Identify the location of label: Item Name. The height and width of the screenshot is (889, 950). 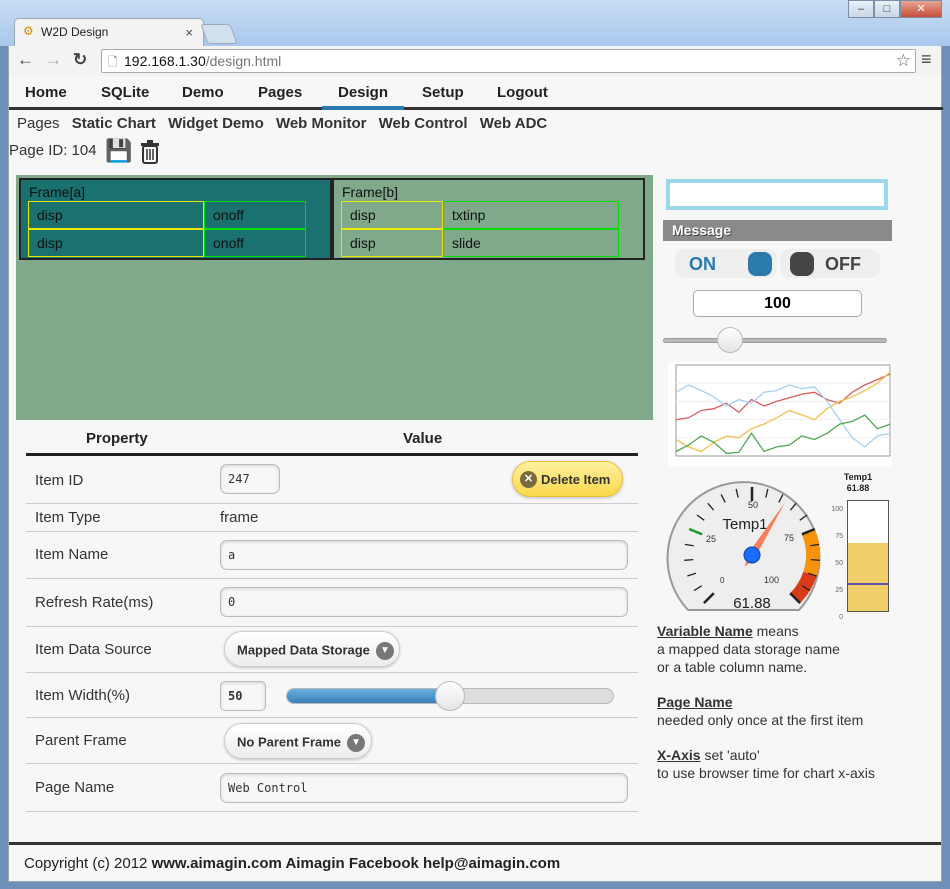
(72, 554).